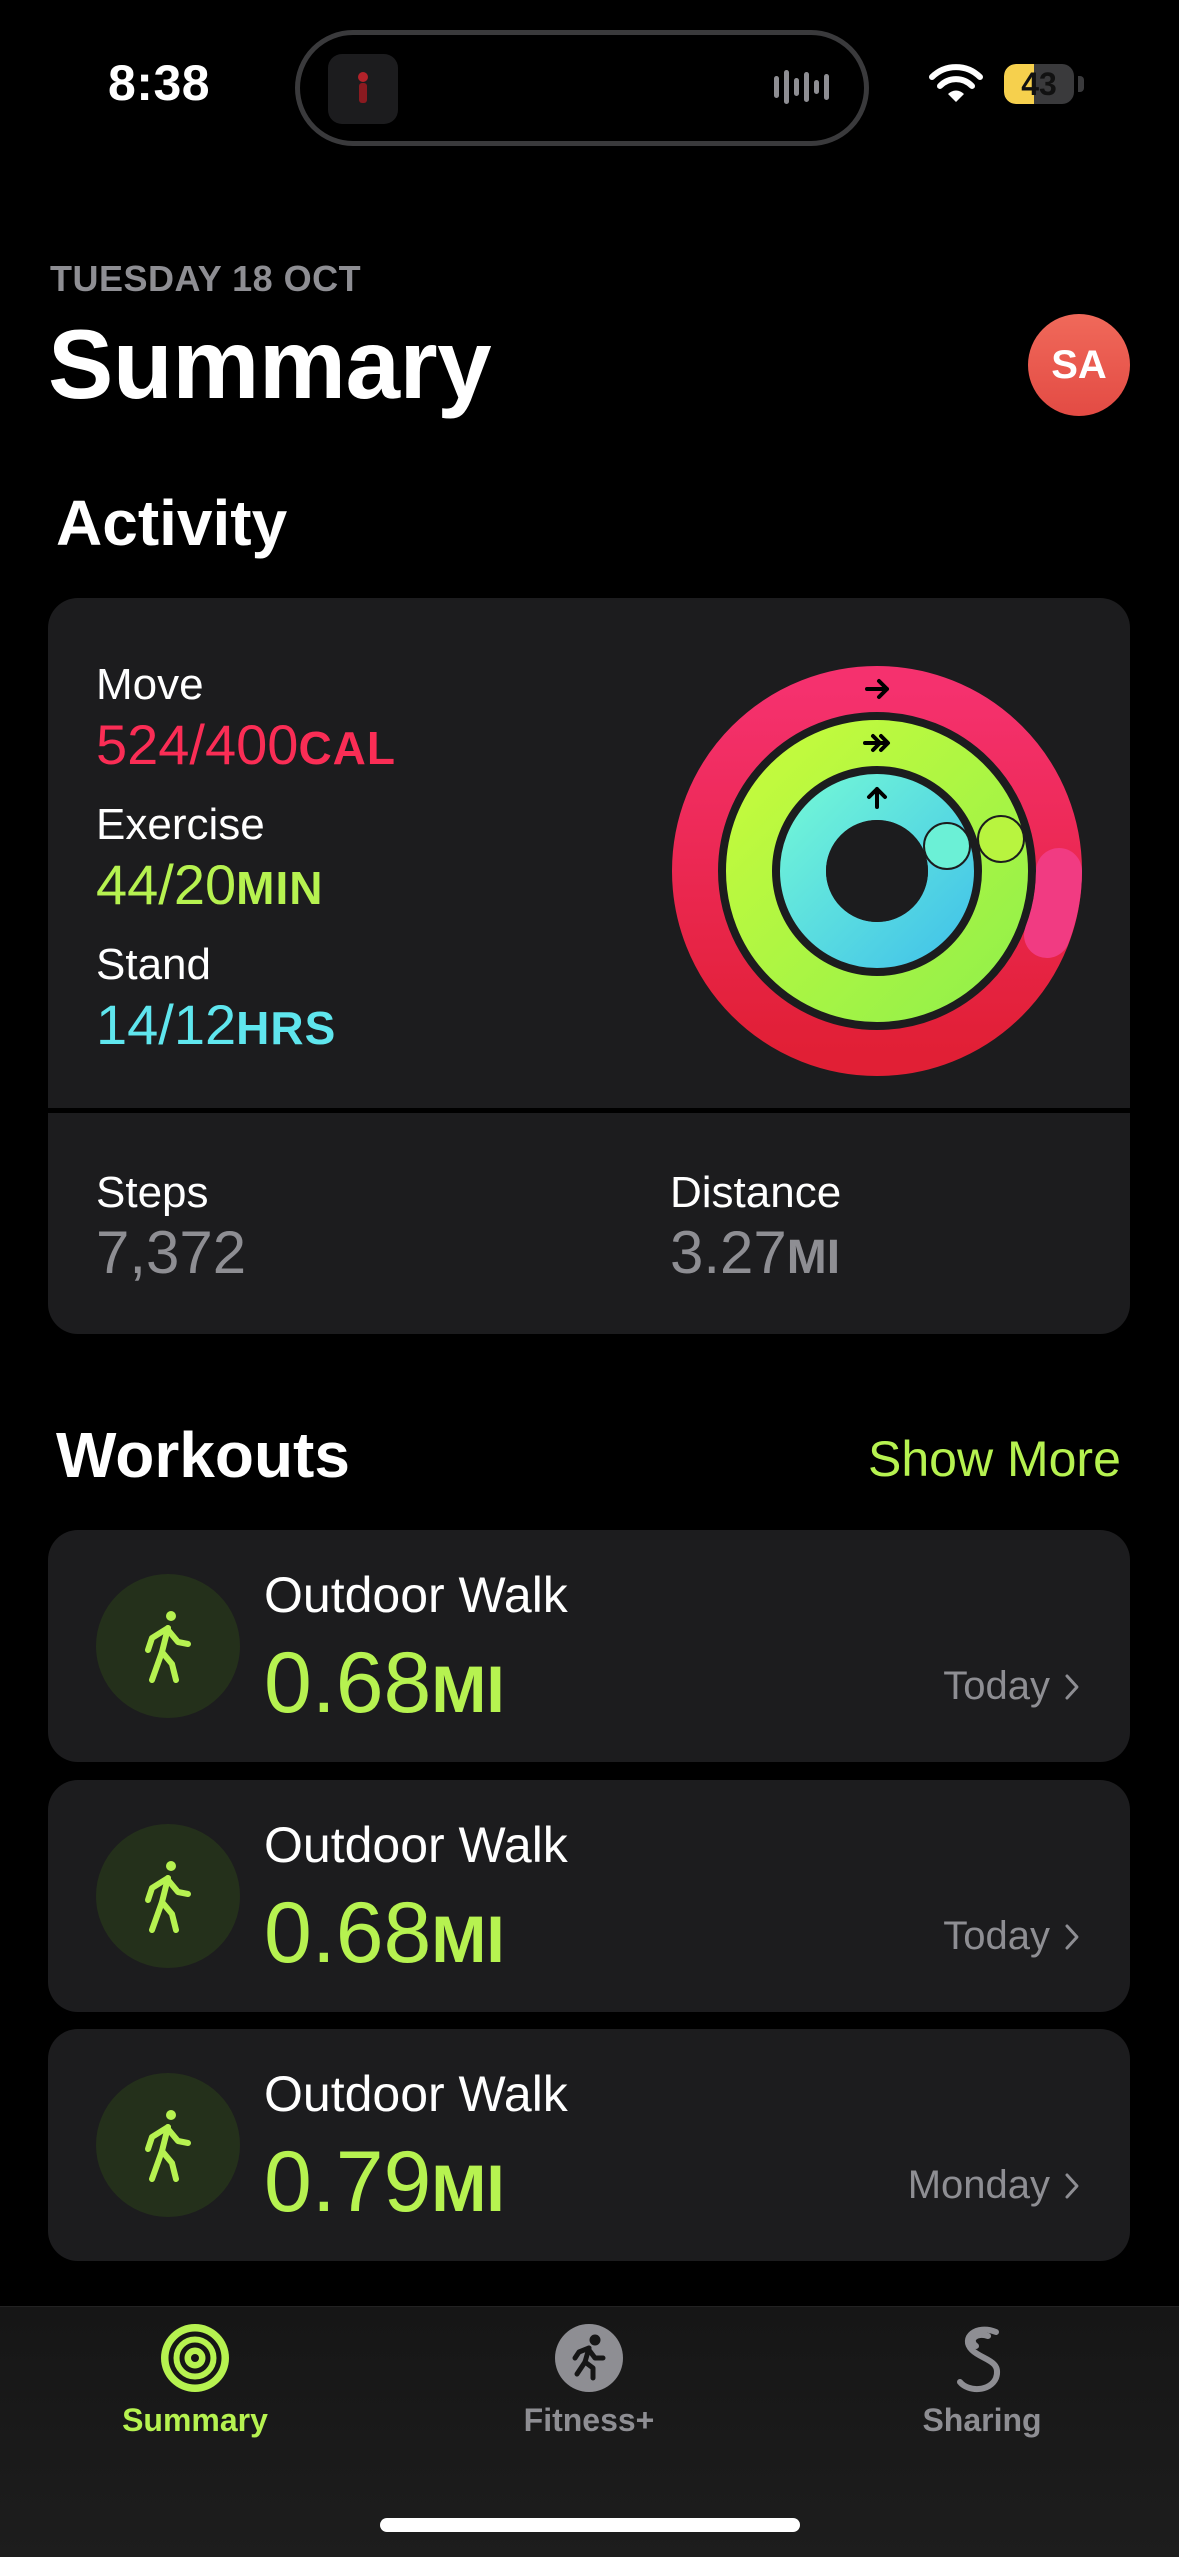 This screenshot has height=2557, width=1179. I want to click on tab-sharing: Sharing, so click(982, 2380).